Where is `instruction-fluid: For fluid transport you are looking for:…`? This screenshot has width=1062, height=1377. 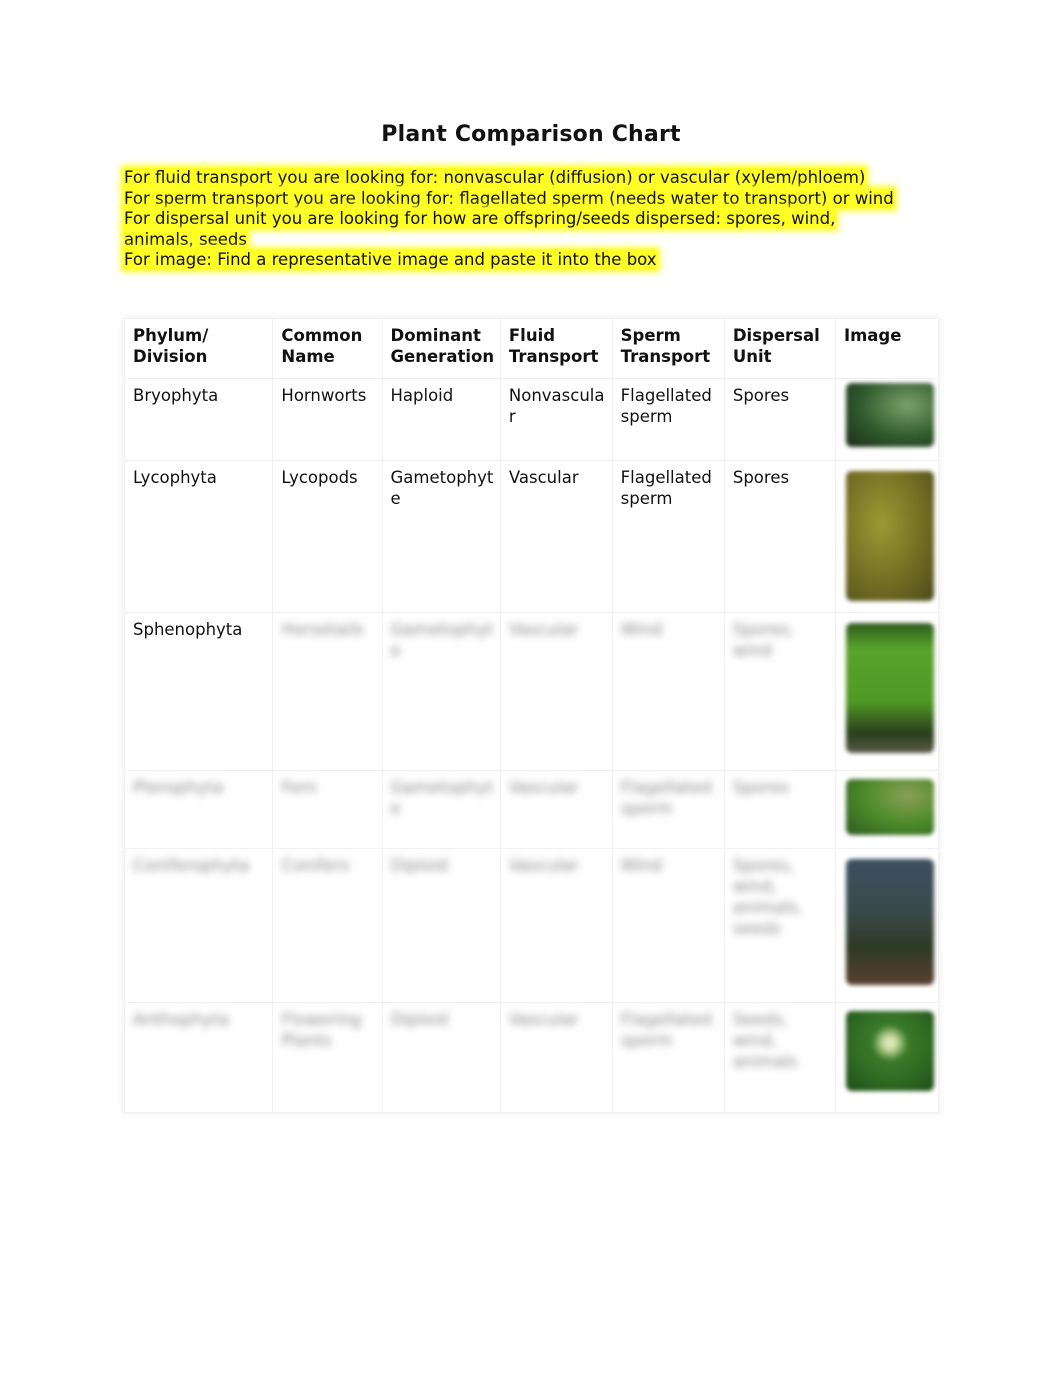
instruction-fluid: For fluid transport you are looking for:… is located at coordinates (495, 177).